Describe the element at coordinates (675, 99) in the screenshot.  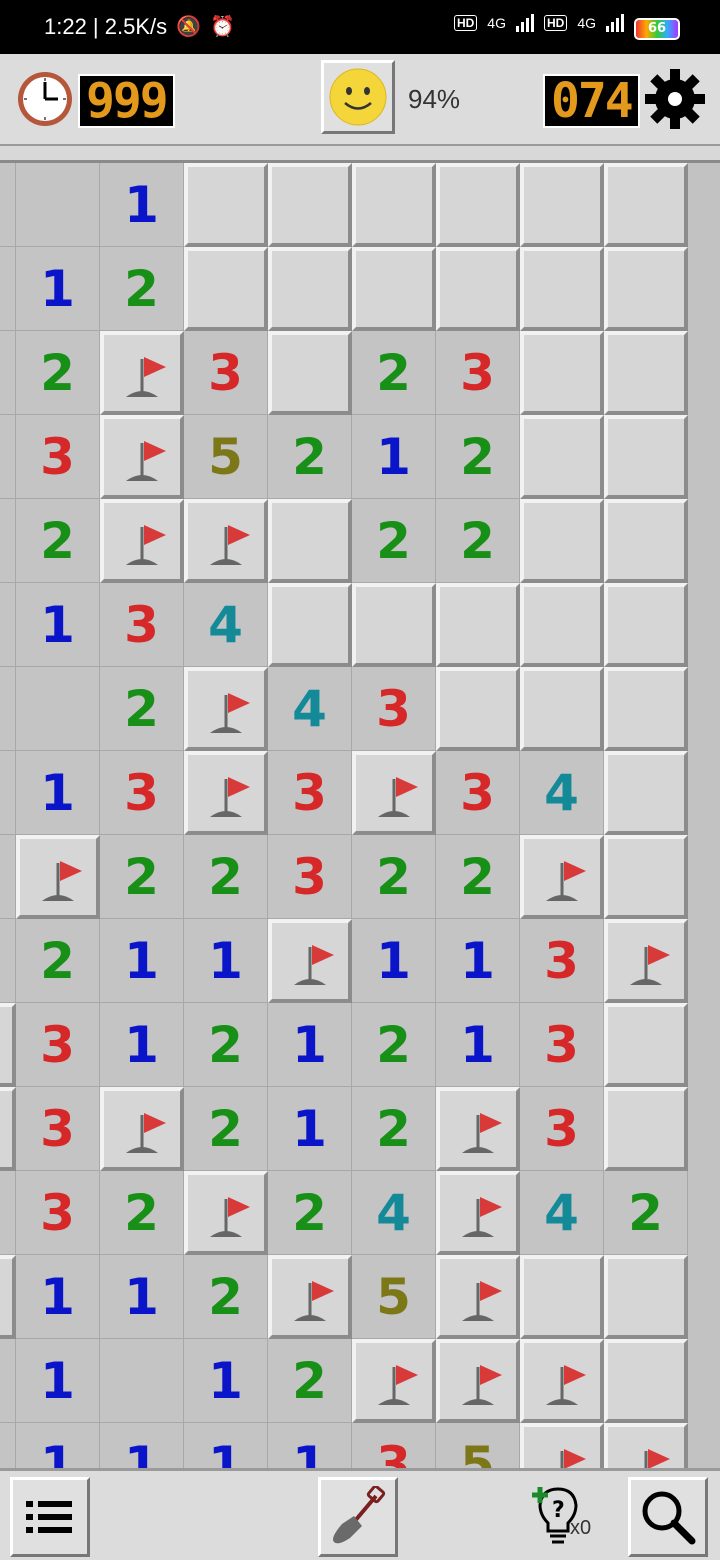
I see `settings-gear-icon` at that location.